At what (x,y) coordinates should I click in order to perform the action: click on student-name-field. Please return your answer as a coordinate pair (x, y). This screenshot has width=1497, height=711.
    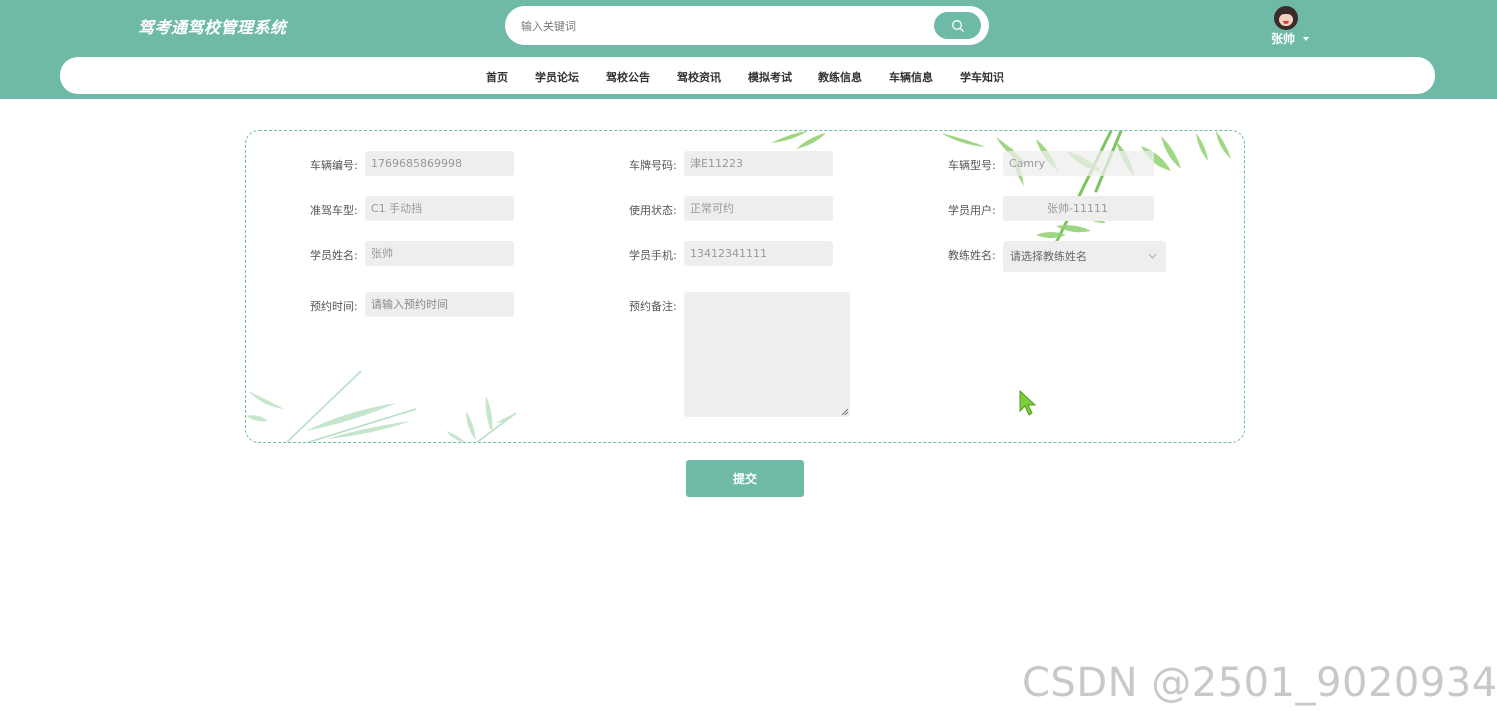
    Looking at the image, I should click on (439, 253).